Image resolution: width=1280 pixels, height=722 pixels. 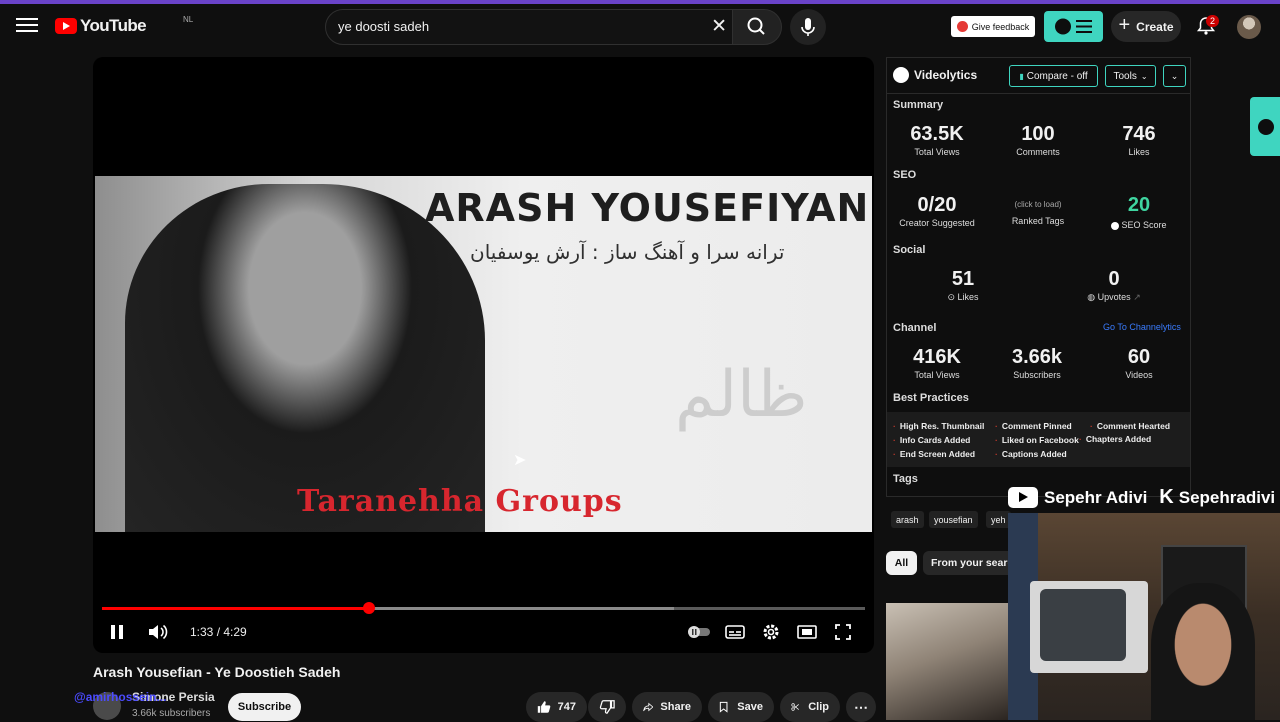 I want to click on subscribe-button: Subscribe, so click(x=264, y=707).